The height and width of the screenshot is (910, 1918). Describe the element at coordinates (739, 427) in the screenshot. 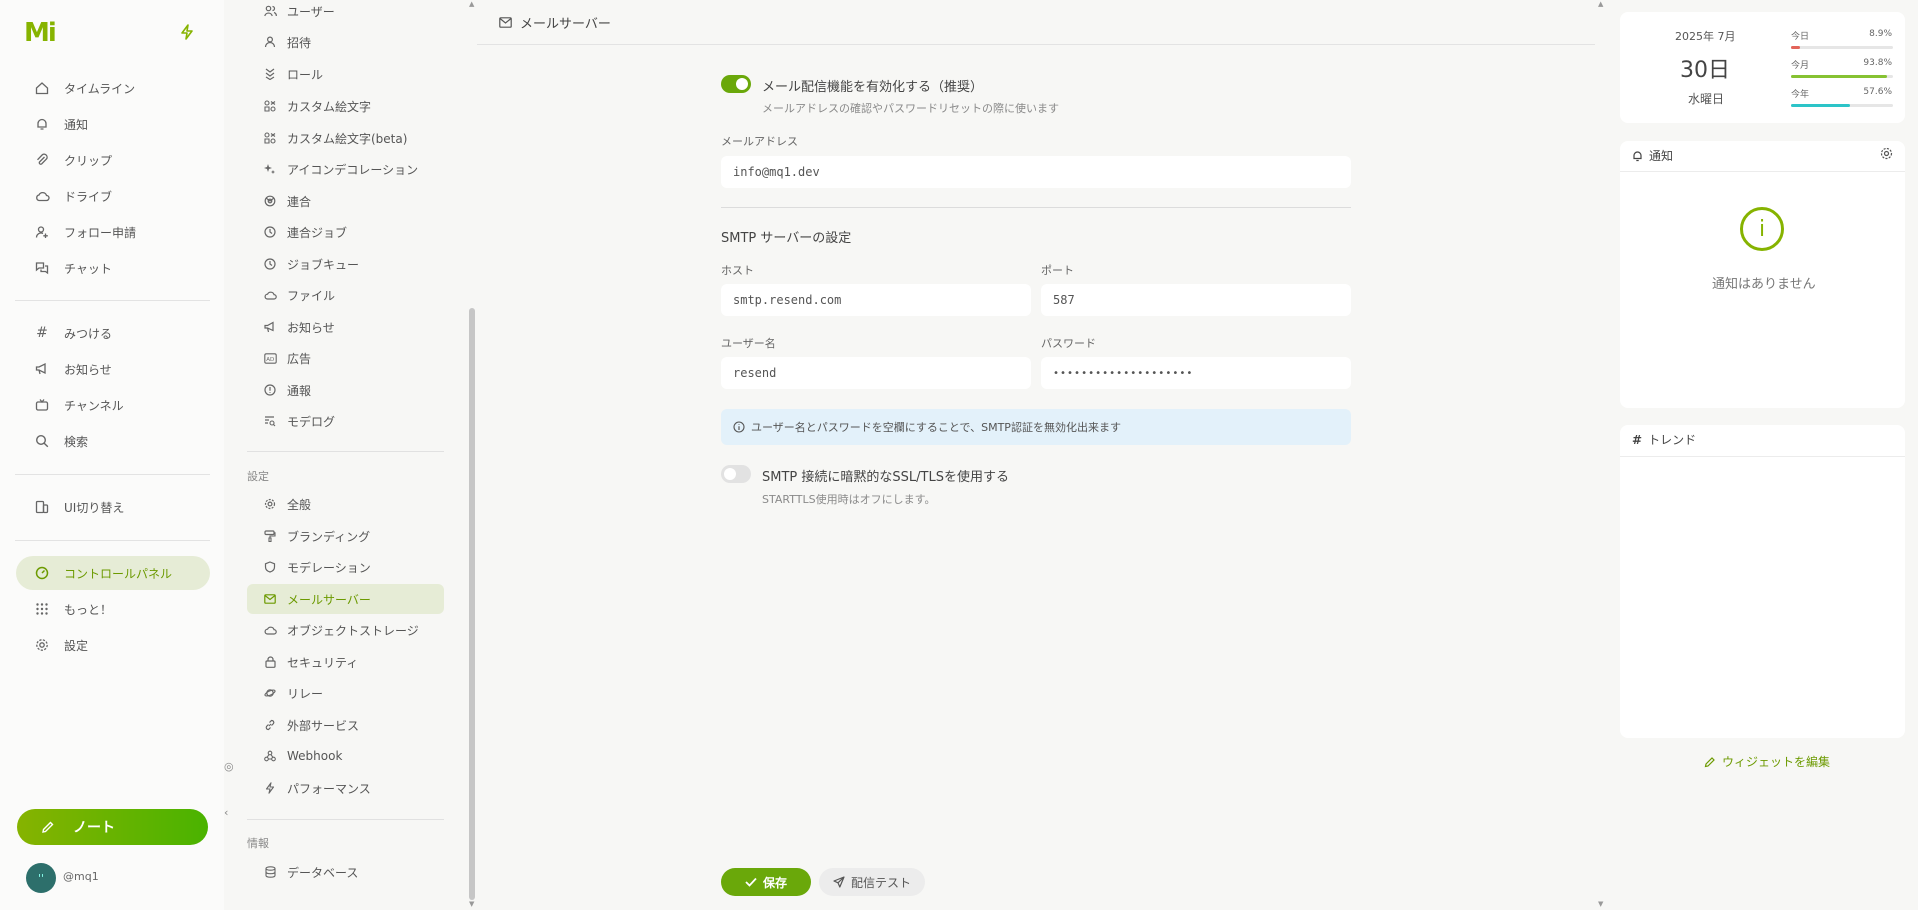

I see `info-icon` at that location.